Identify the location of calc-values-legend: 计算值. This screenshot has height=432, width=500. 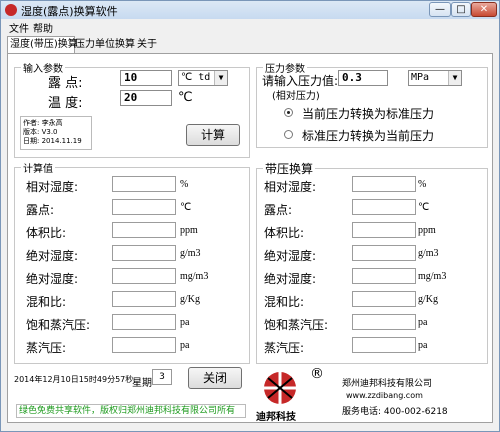
(38, 169).